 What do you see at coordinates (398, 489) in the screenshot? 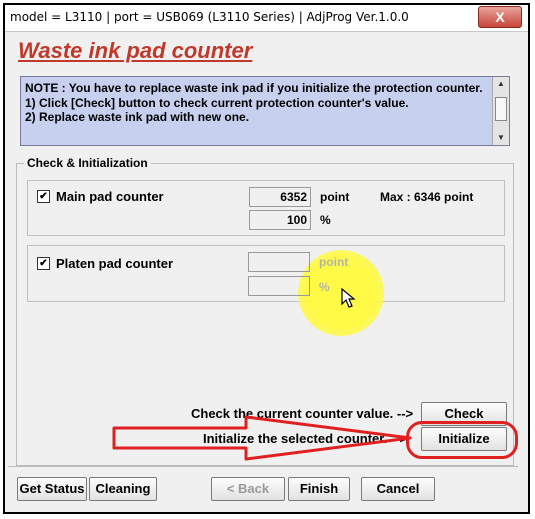
I see `cancel-button: Cancel` at bounding box center [398, 489].